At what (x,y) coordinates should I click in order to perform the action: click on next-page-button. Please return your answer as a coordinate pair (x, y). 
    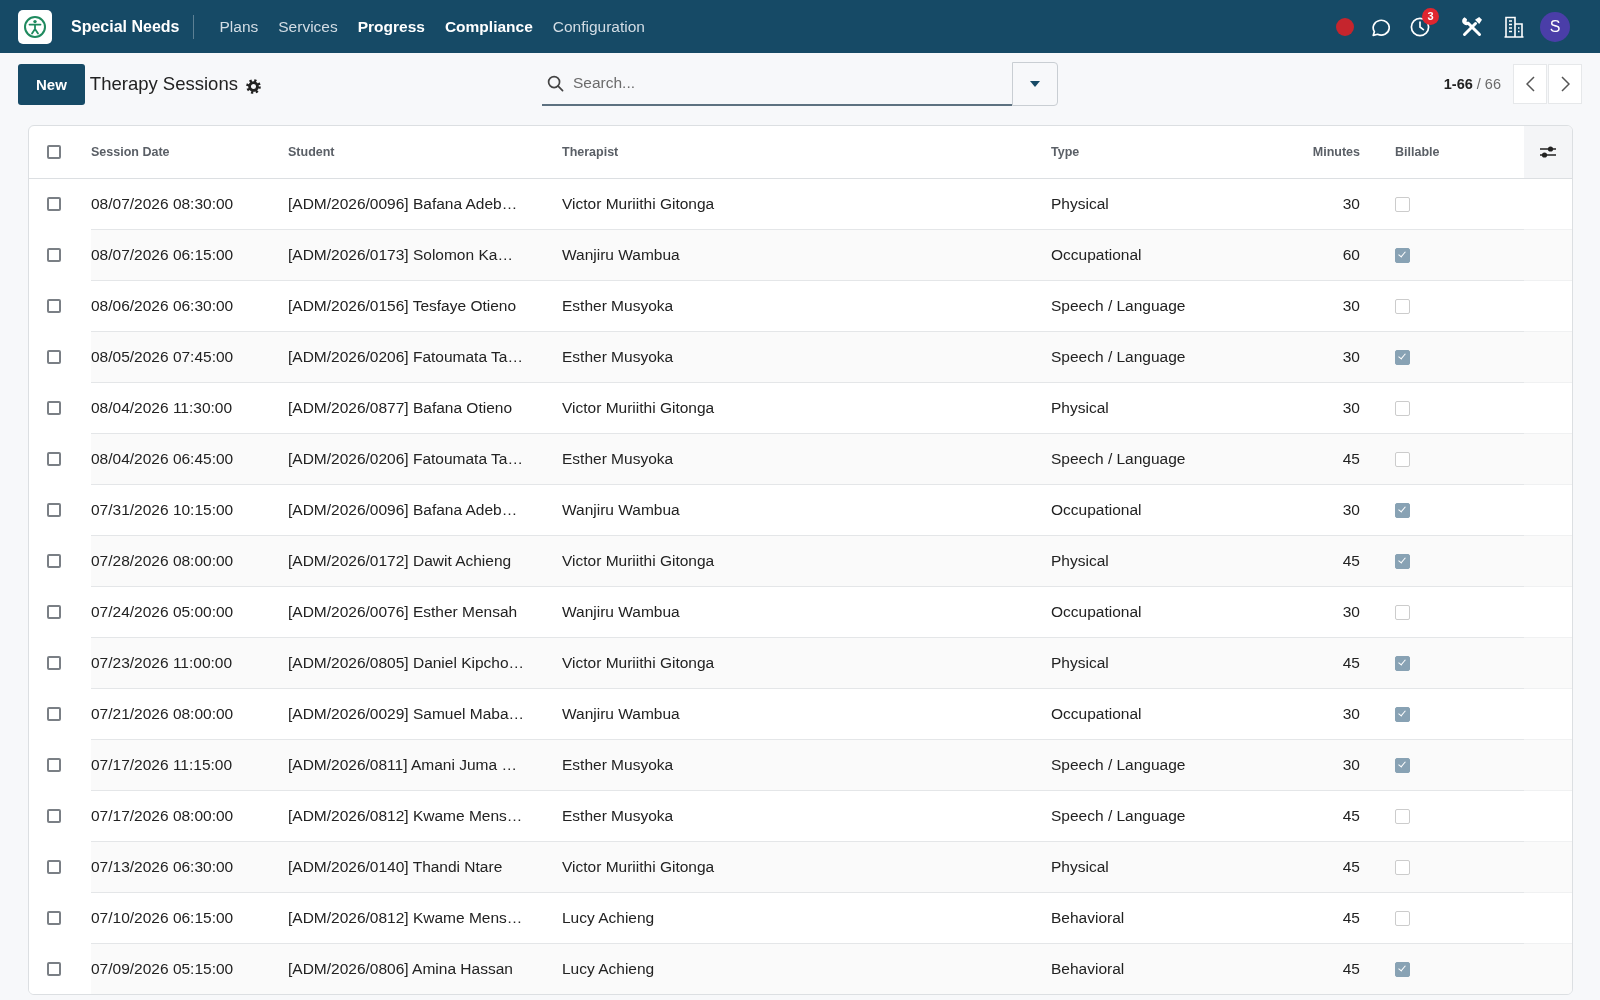
    Looking at the image, I should click on (1565, 84).